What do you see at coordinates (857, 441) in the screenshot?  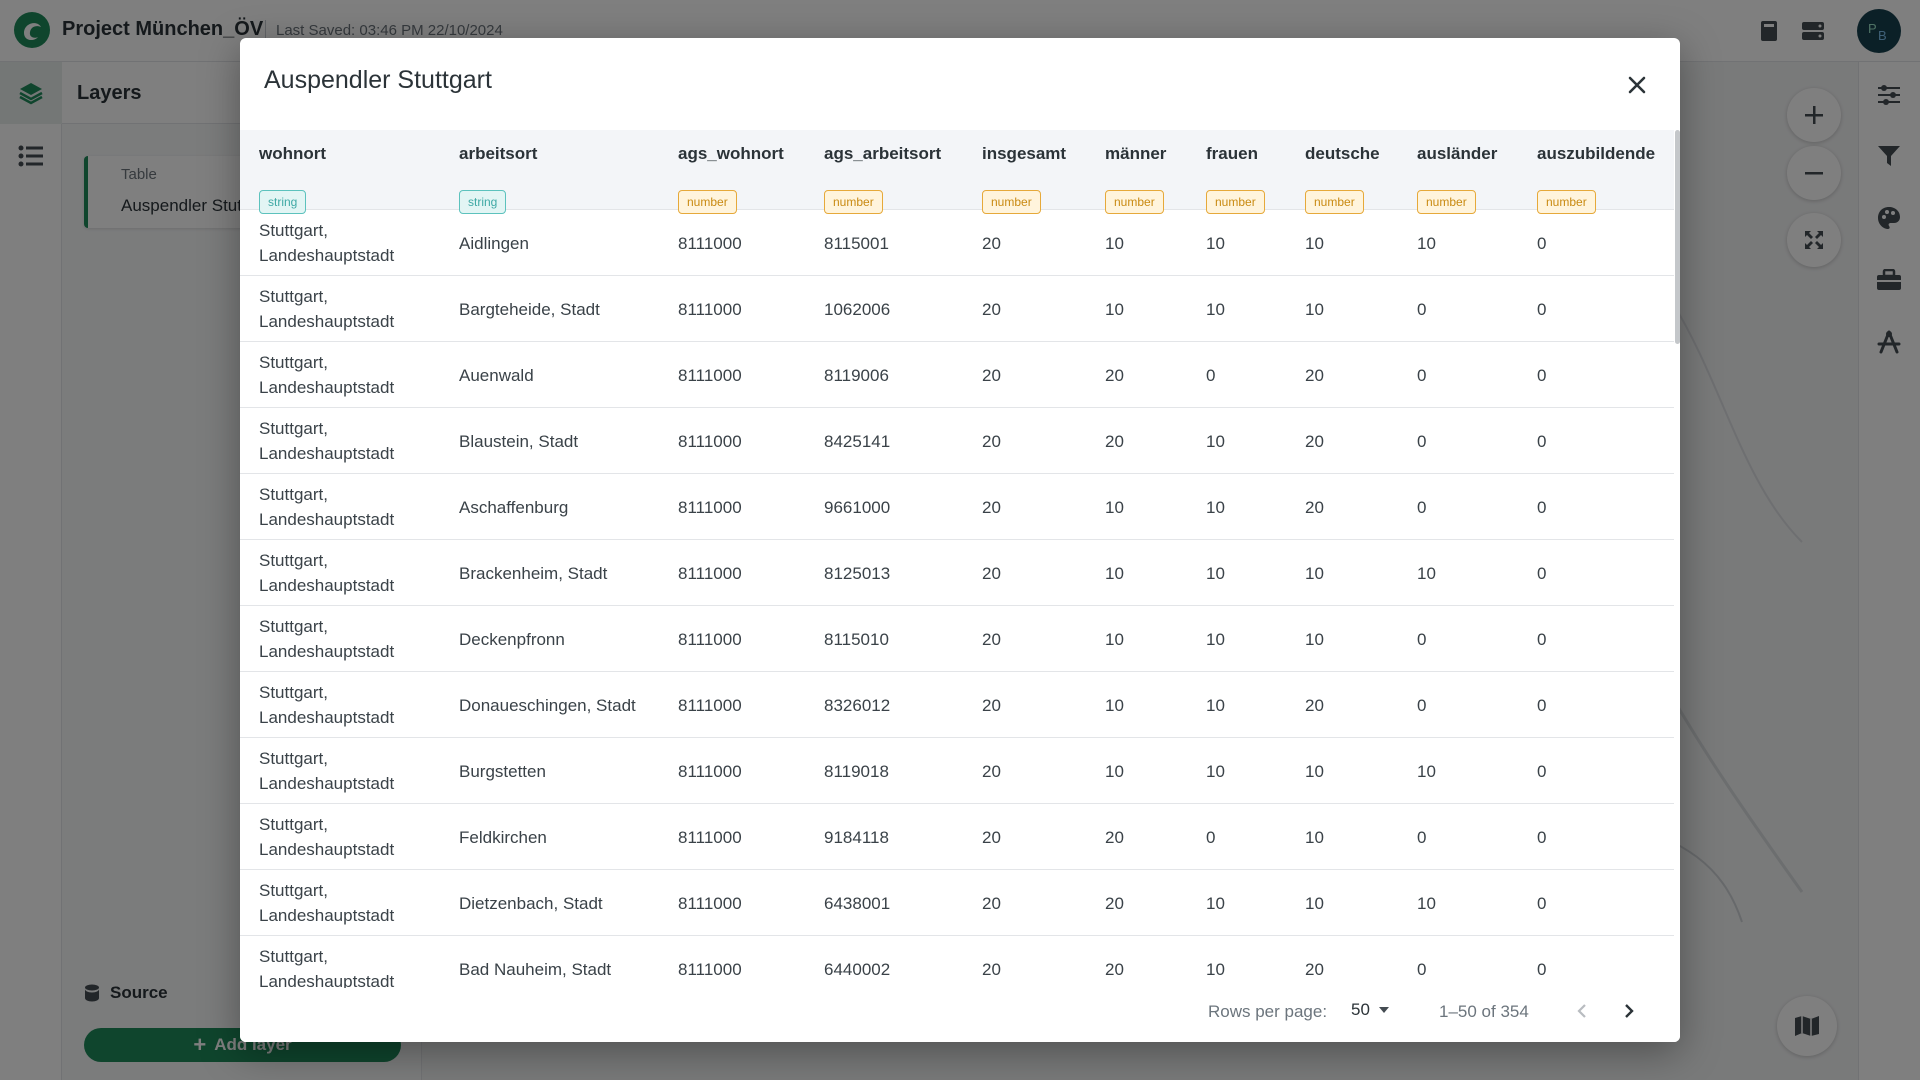 I see `table-cell: 8425141` at bounding box center [857, 441].